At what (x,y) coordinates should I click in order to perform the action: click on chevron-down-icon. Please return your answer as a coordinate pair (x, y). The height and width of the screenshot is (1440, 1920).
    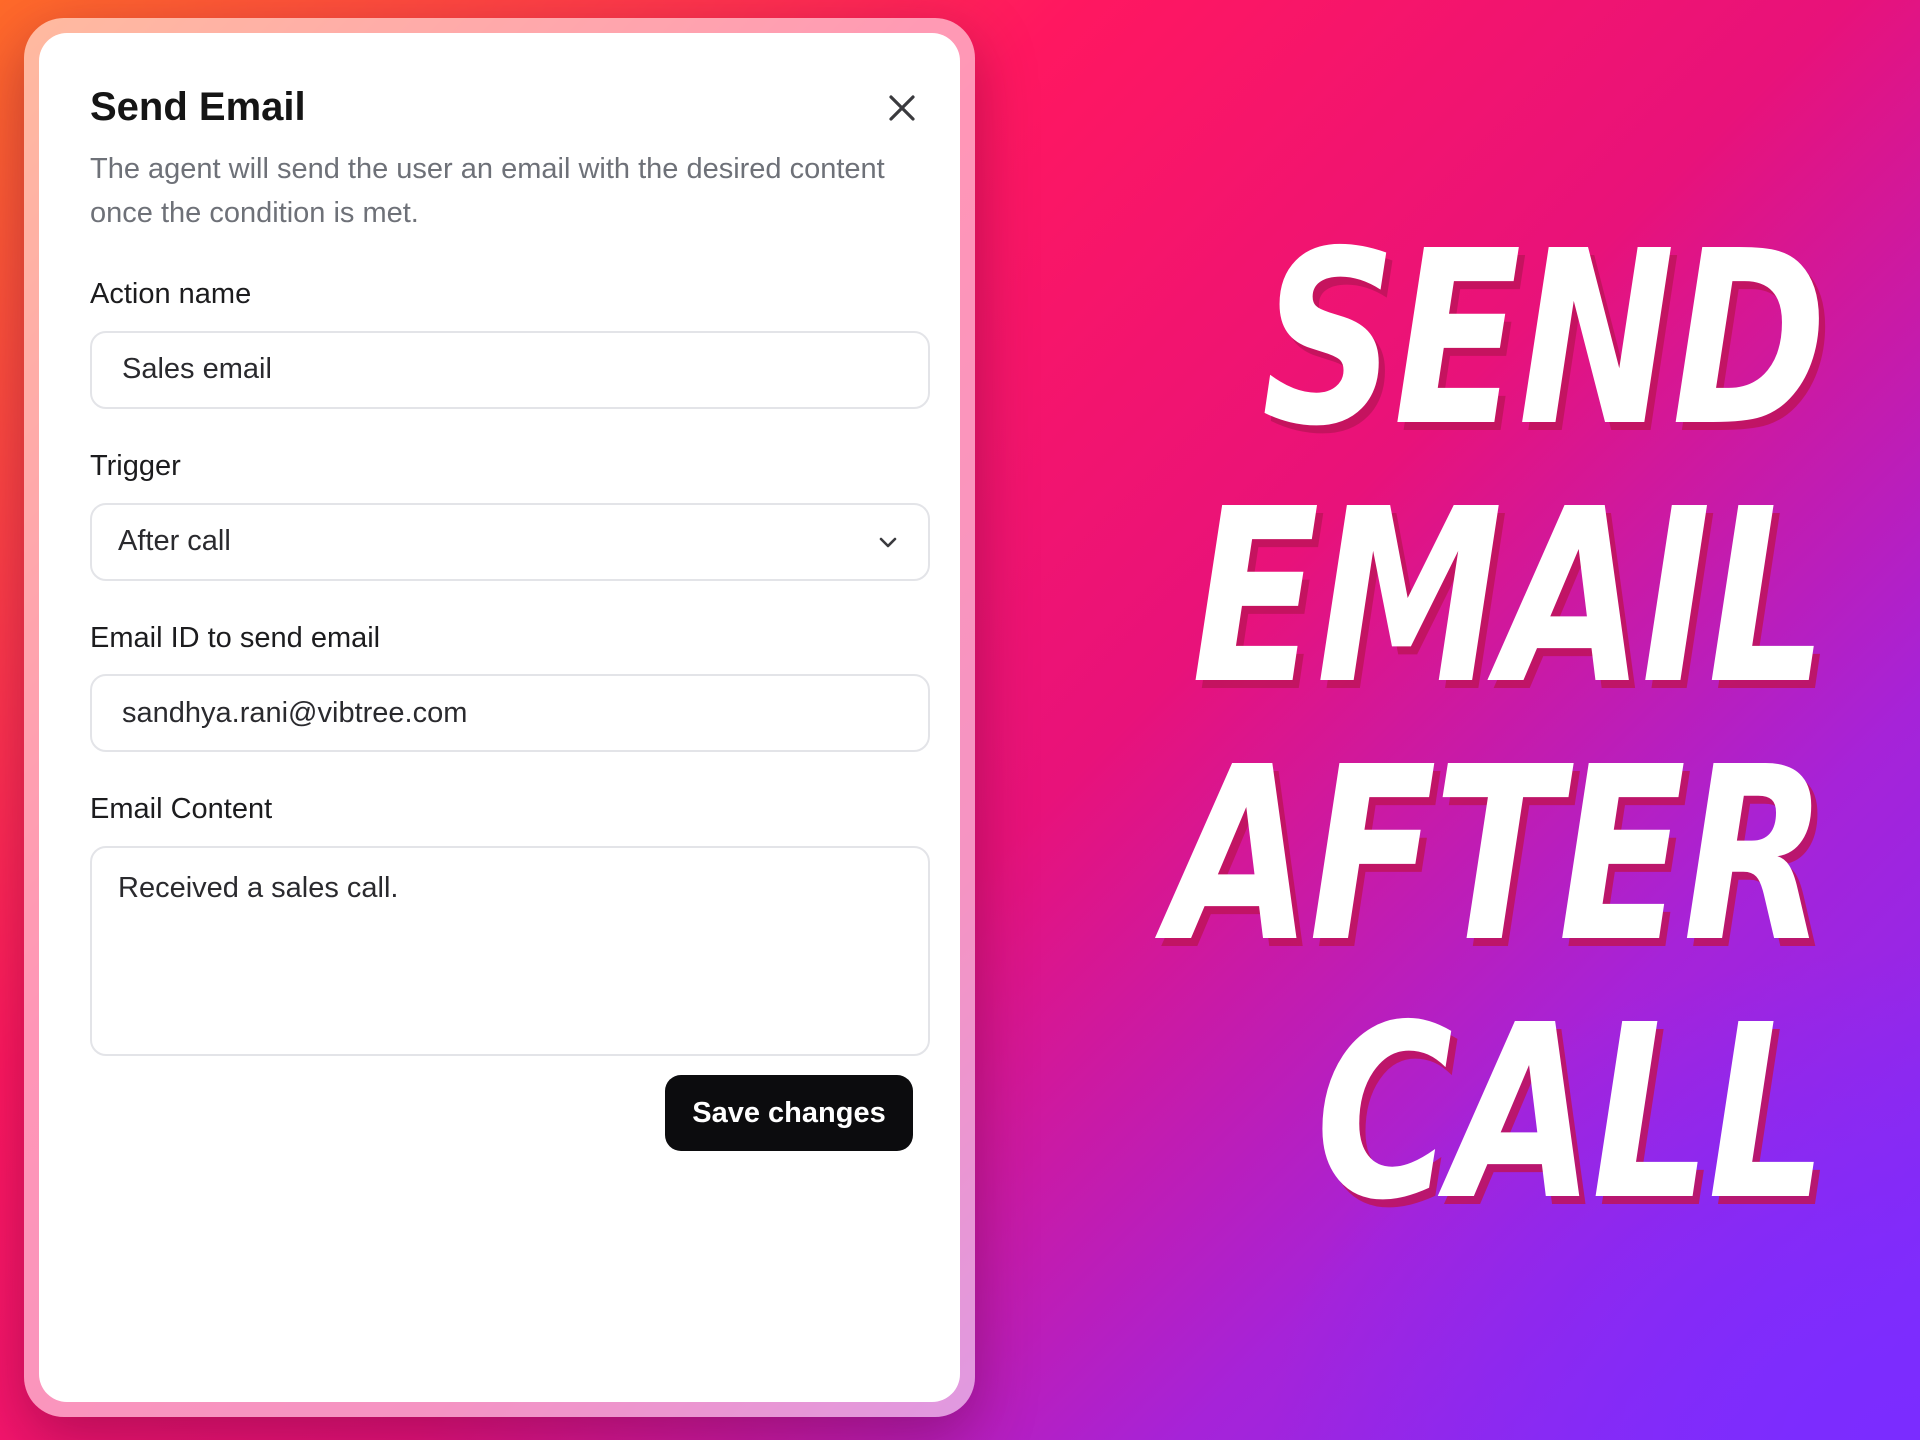
    Looking at the image, I should click on (888, 542).